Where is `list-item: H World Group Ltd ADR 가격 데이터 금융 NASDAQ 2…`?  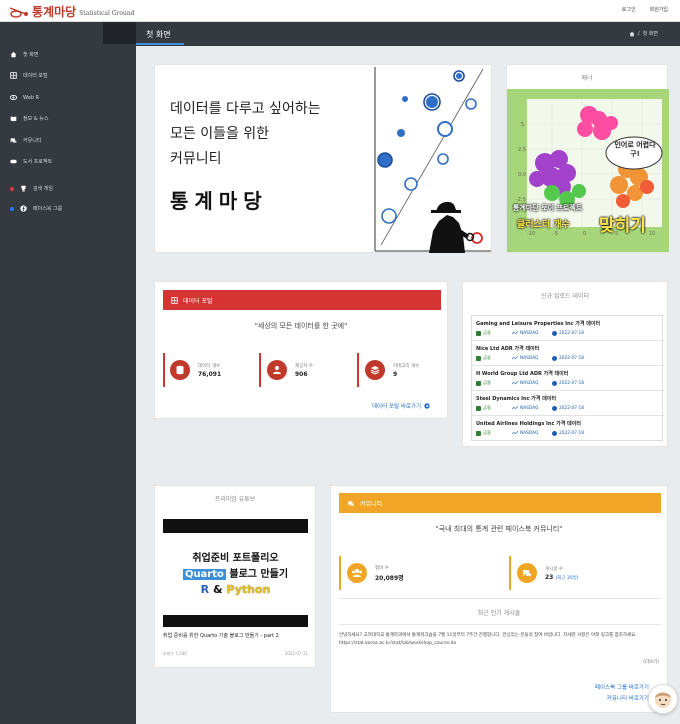 list-item: H World Group Ltd ADR 가격 데이터 금융 NASDAQ 2… is located at coordinates (568, 378).